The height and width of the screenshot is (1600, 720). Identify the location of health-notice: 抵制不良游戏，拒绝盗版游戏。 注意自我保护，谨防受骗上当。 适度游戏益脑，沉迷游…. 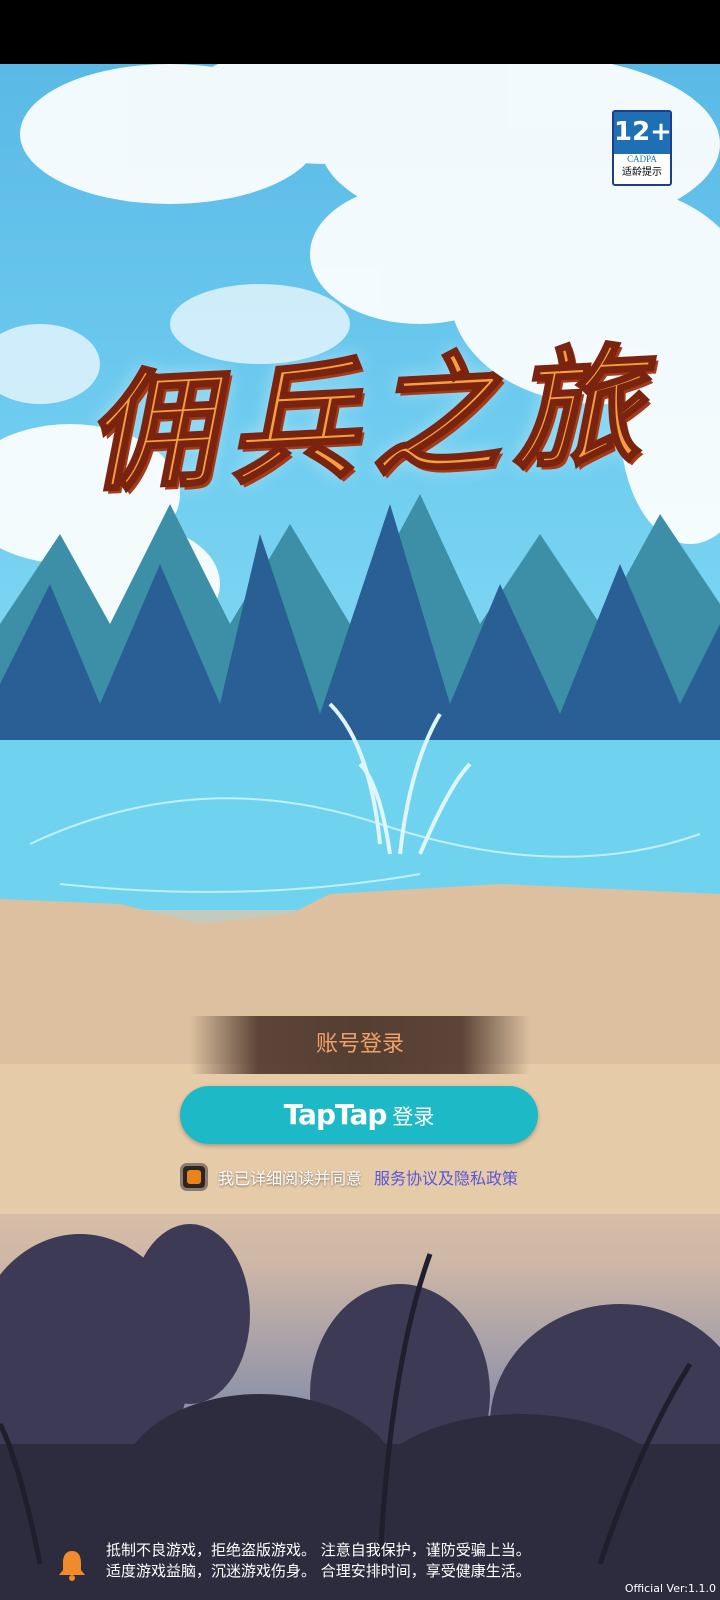
(360, 1570).